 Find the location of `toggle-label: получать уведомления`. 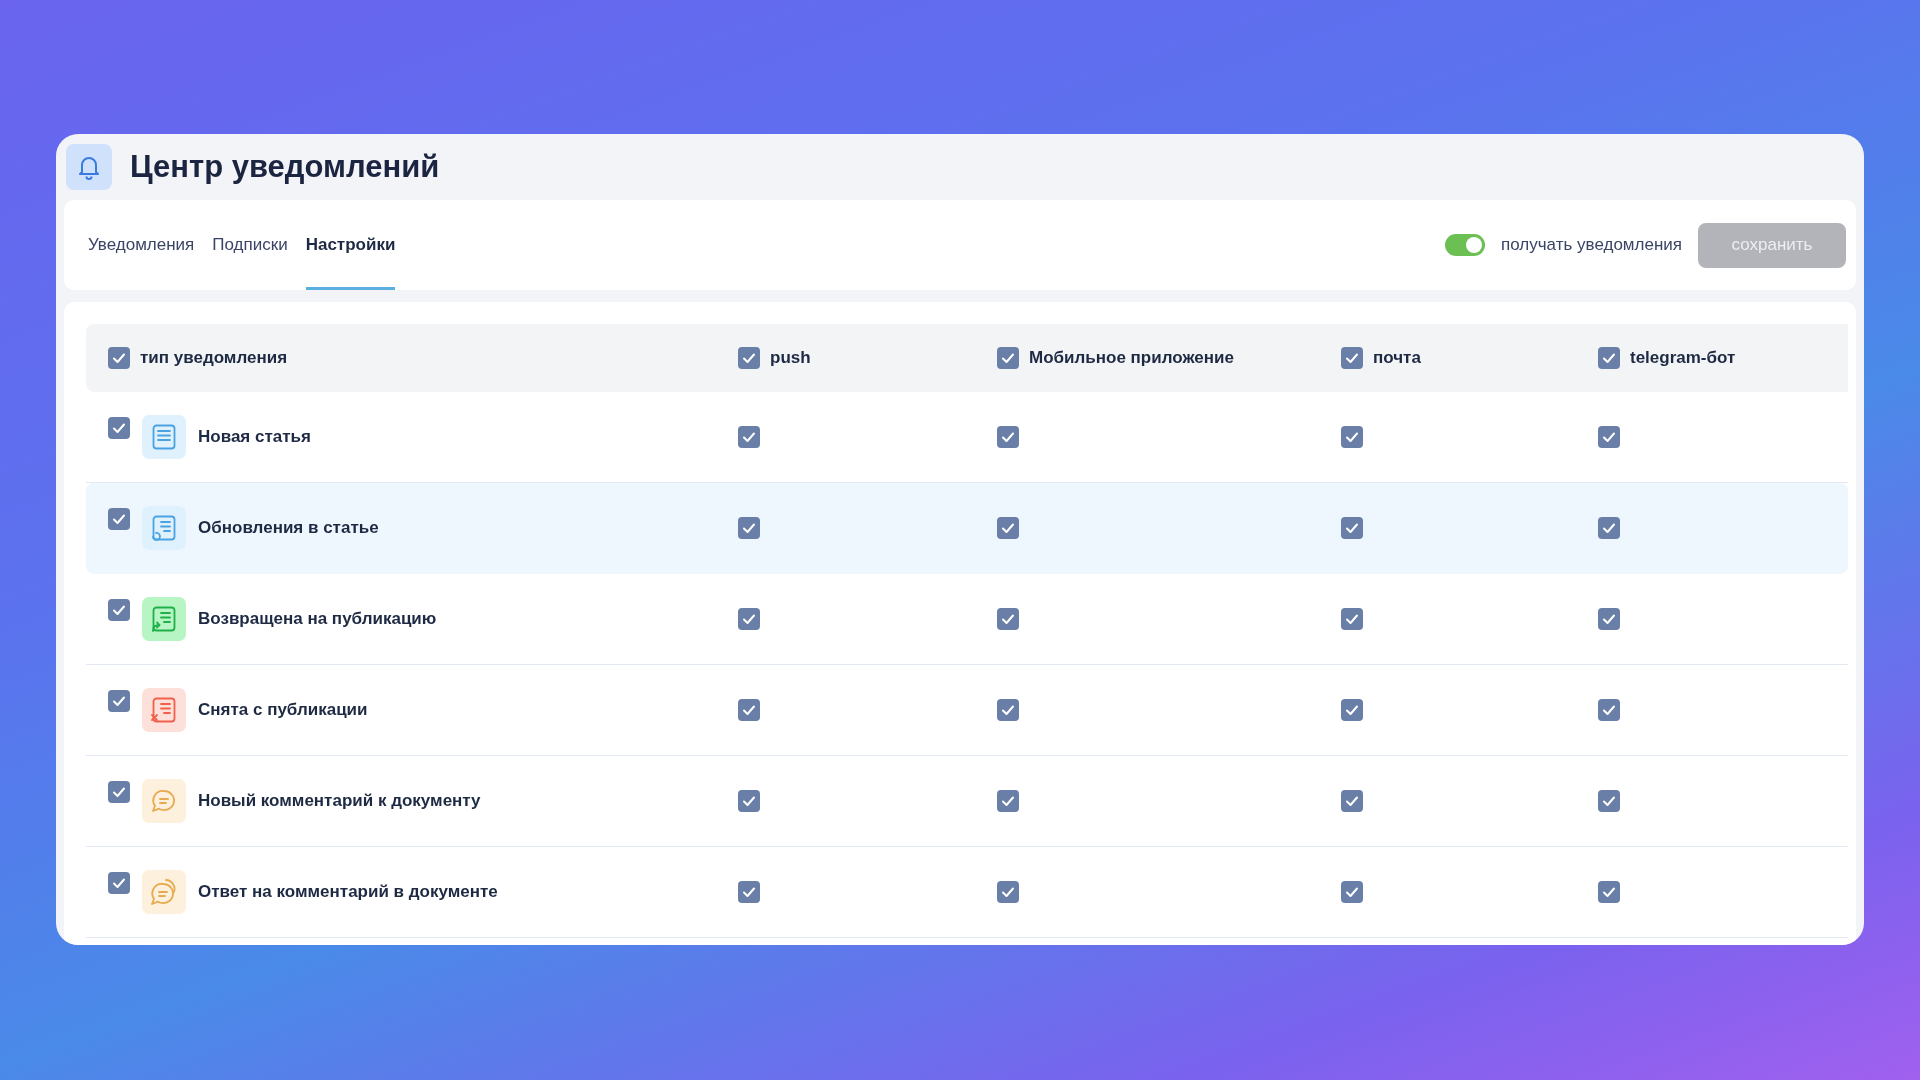

toggle-label: получать уведомления is located at coordinates (1591, 245).